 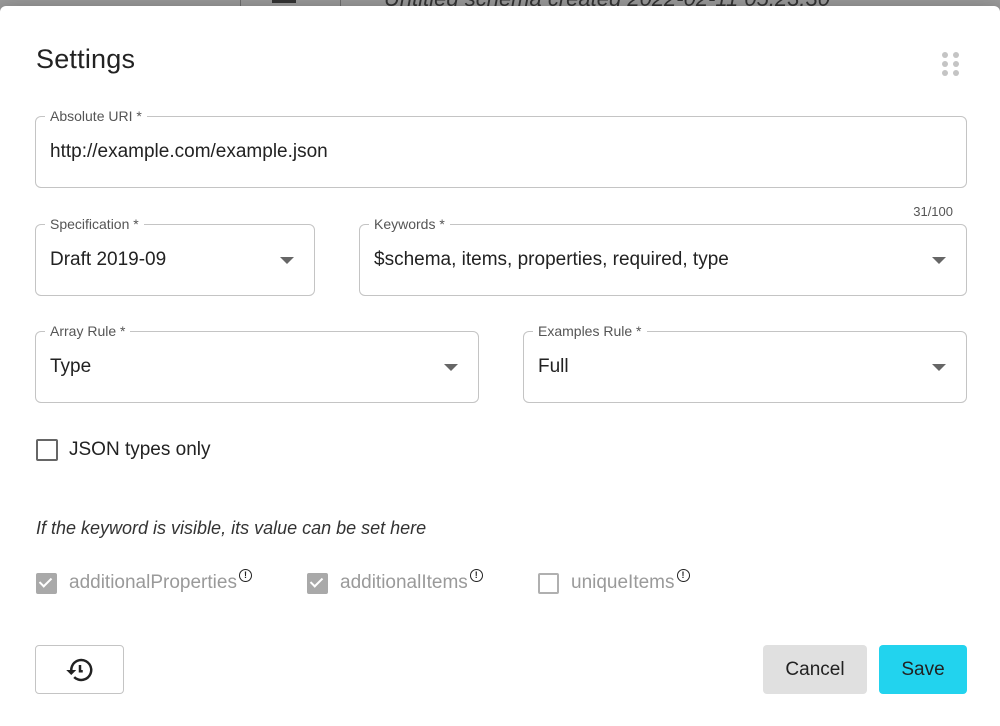 What do you see at coordinates (46, 583) in the screenshot?
I see `additional-properties-checkbox` at bounding box center [46, 583].